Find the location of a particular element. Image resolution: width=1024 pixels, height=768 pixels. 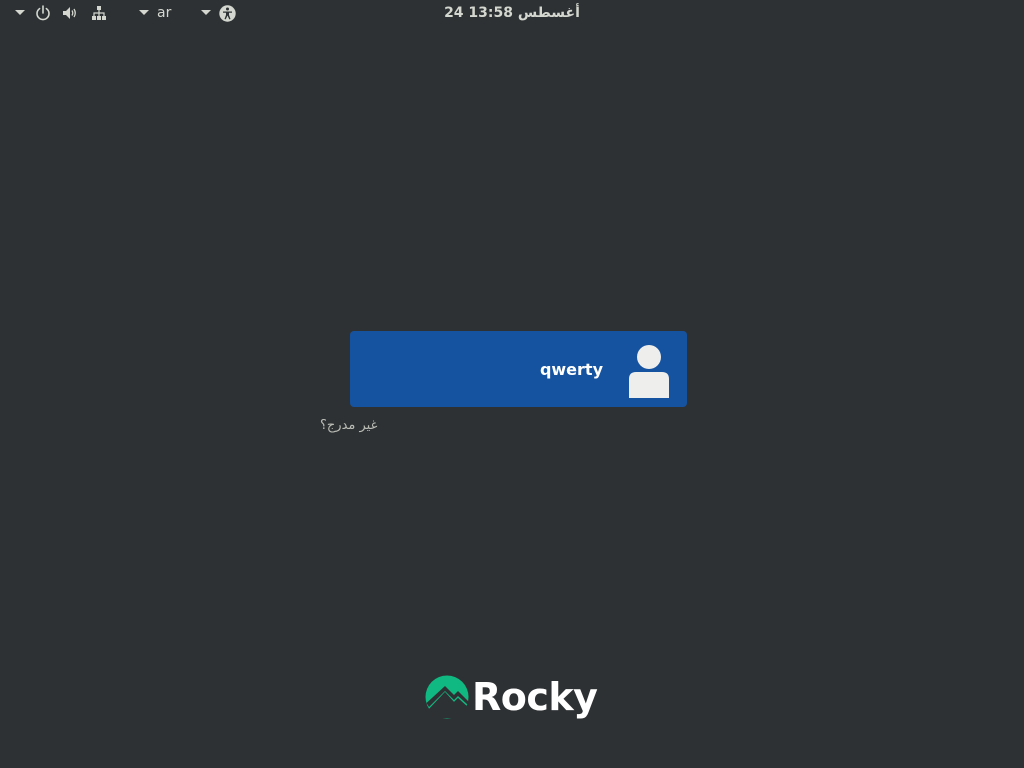

rocky-logo-icon is located at coordinates (447, 697).